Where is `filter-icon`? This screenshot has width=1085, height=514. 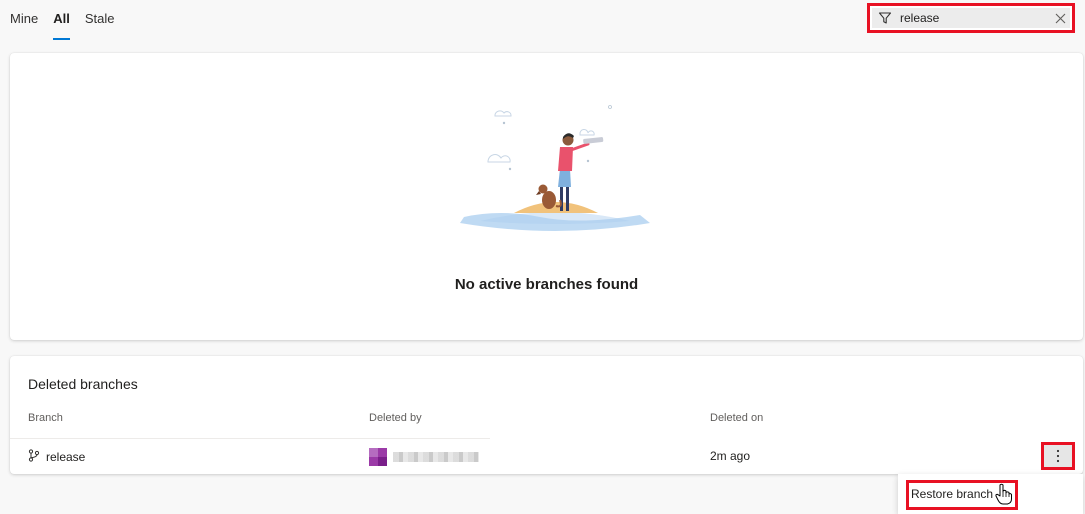
filter-icon is located at coordinates (885, 18).